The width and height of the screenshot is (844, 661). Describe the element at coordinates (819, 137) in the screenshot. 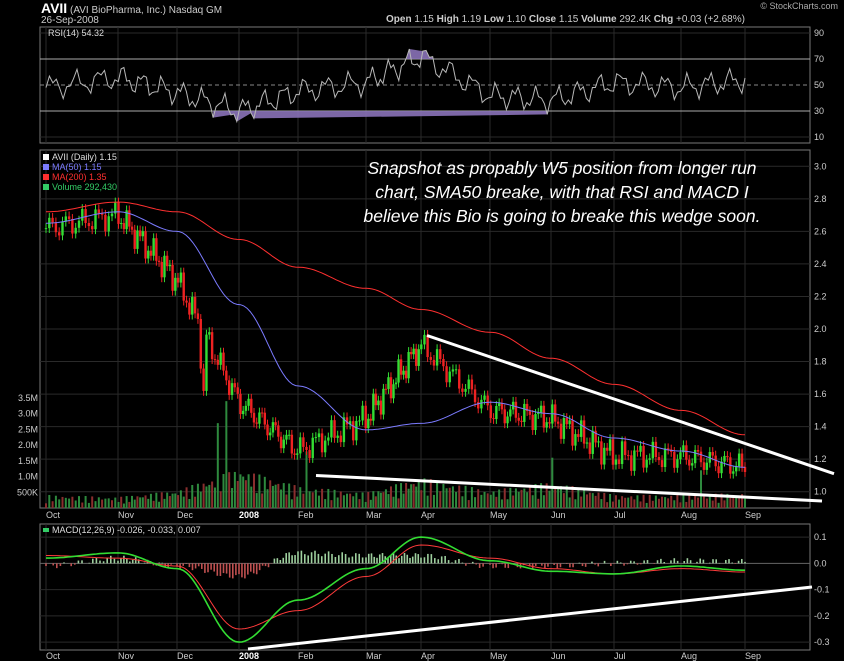

I see `rsi-tick-label: 10` at that location.